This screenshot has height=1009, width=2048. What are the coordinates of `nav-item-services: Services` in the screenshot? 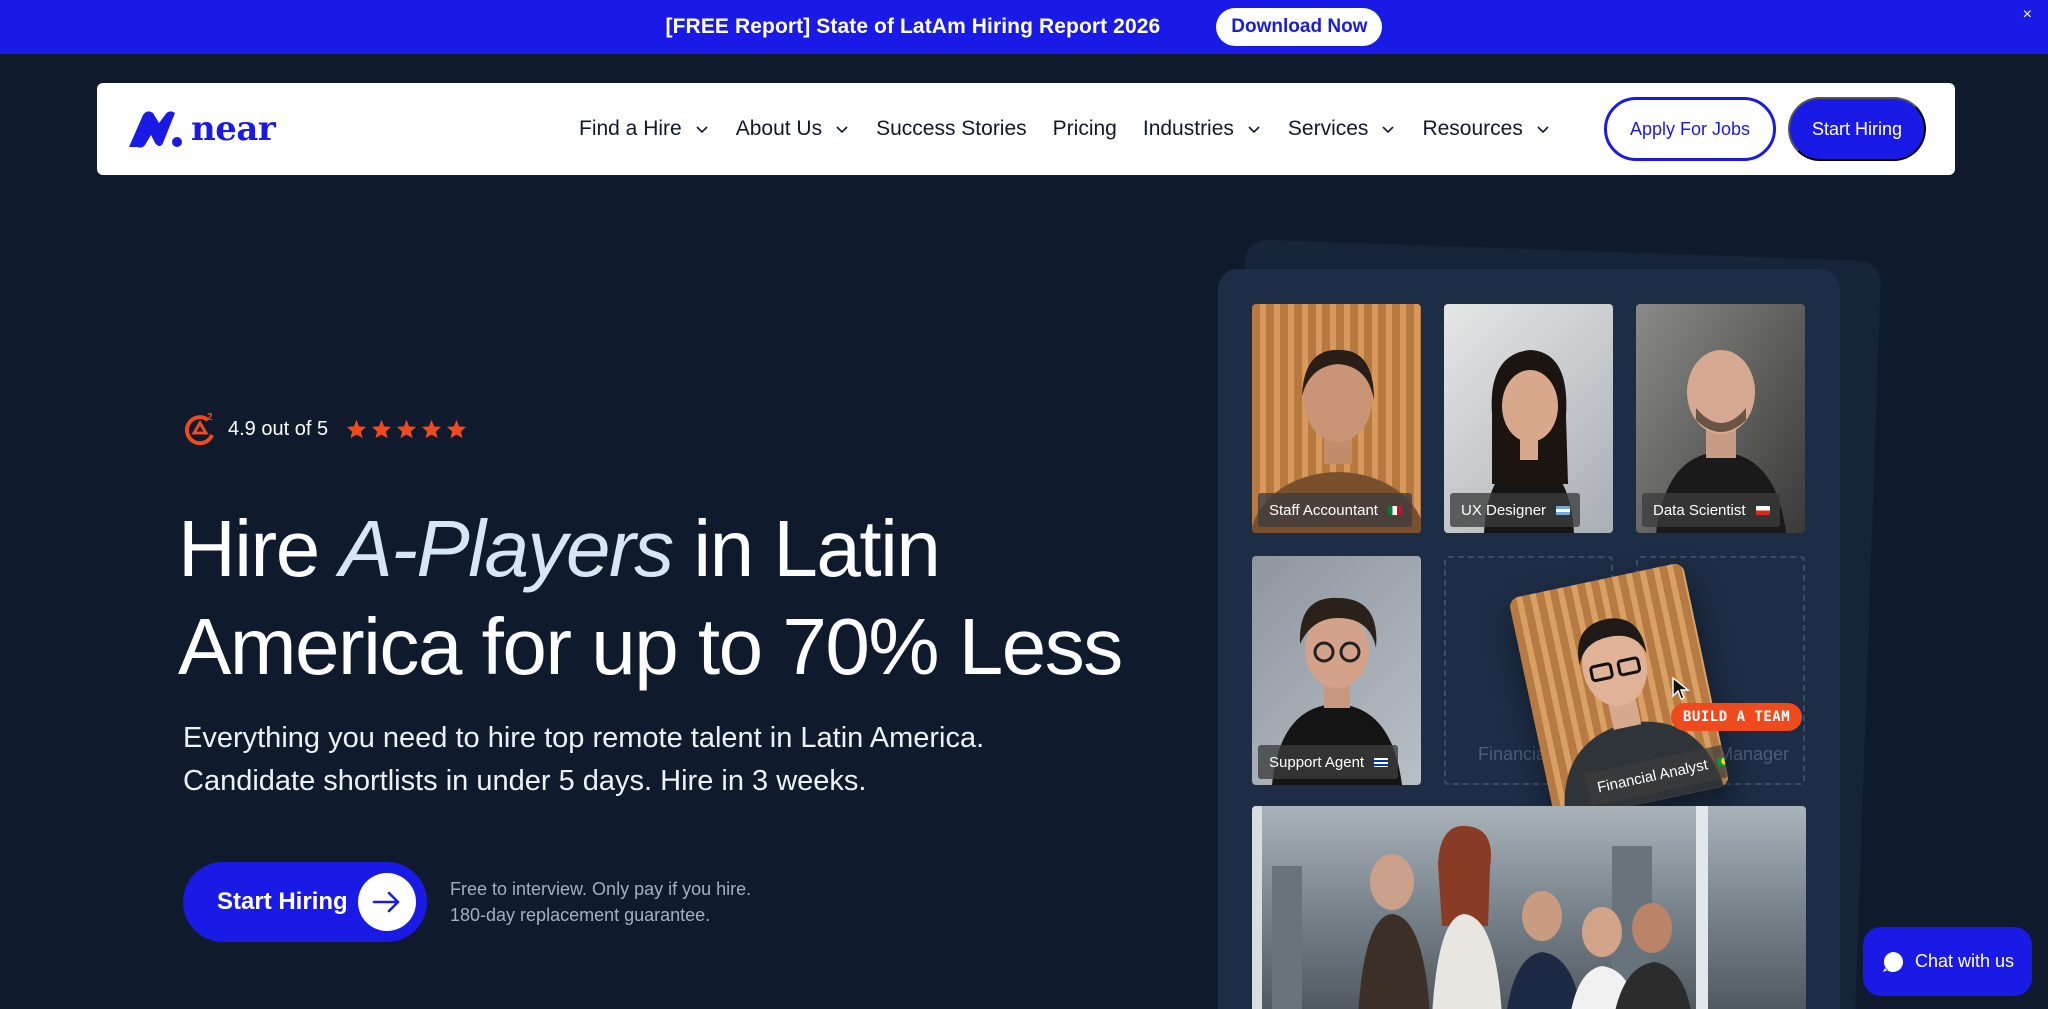 It's located at (1342, 129).